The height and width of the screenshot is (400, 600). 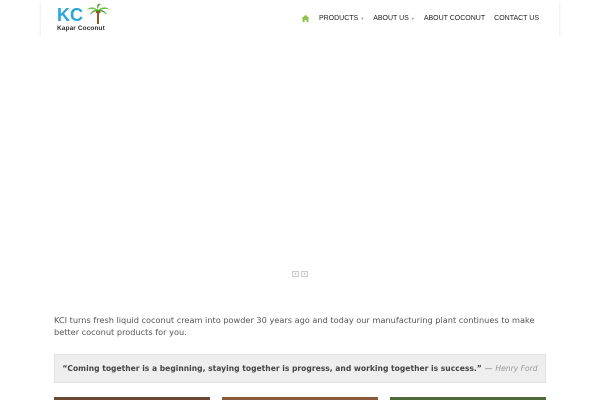 I want to click on site-logo: KC Kapar Coconut, so click(x=87, y=18).